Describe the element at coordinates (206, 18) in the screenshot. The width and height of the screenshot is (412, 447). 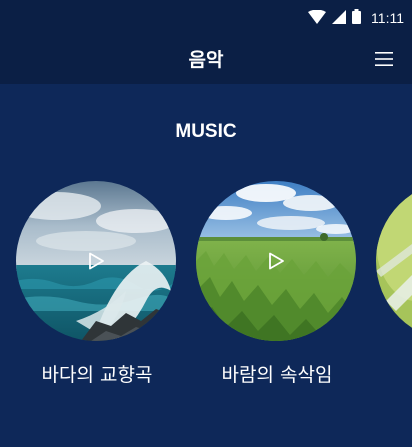
I see `status-bar: 11:11` at that location.